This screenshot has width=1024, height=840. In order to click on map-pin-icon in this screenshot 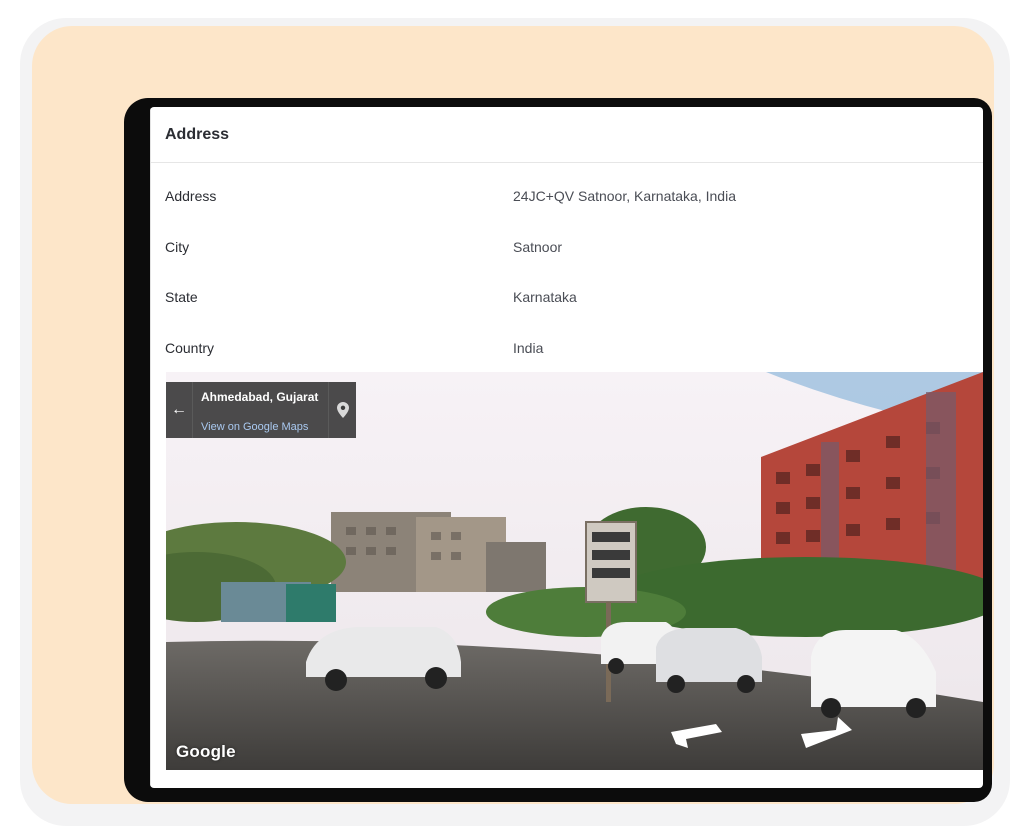, I will do `click(342, 410)`.